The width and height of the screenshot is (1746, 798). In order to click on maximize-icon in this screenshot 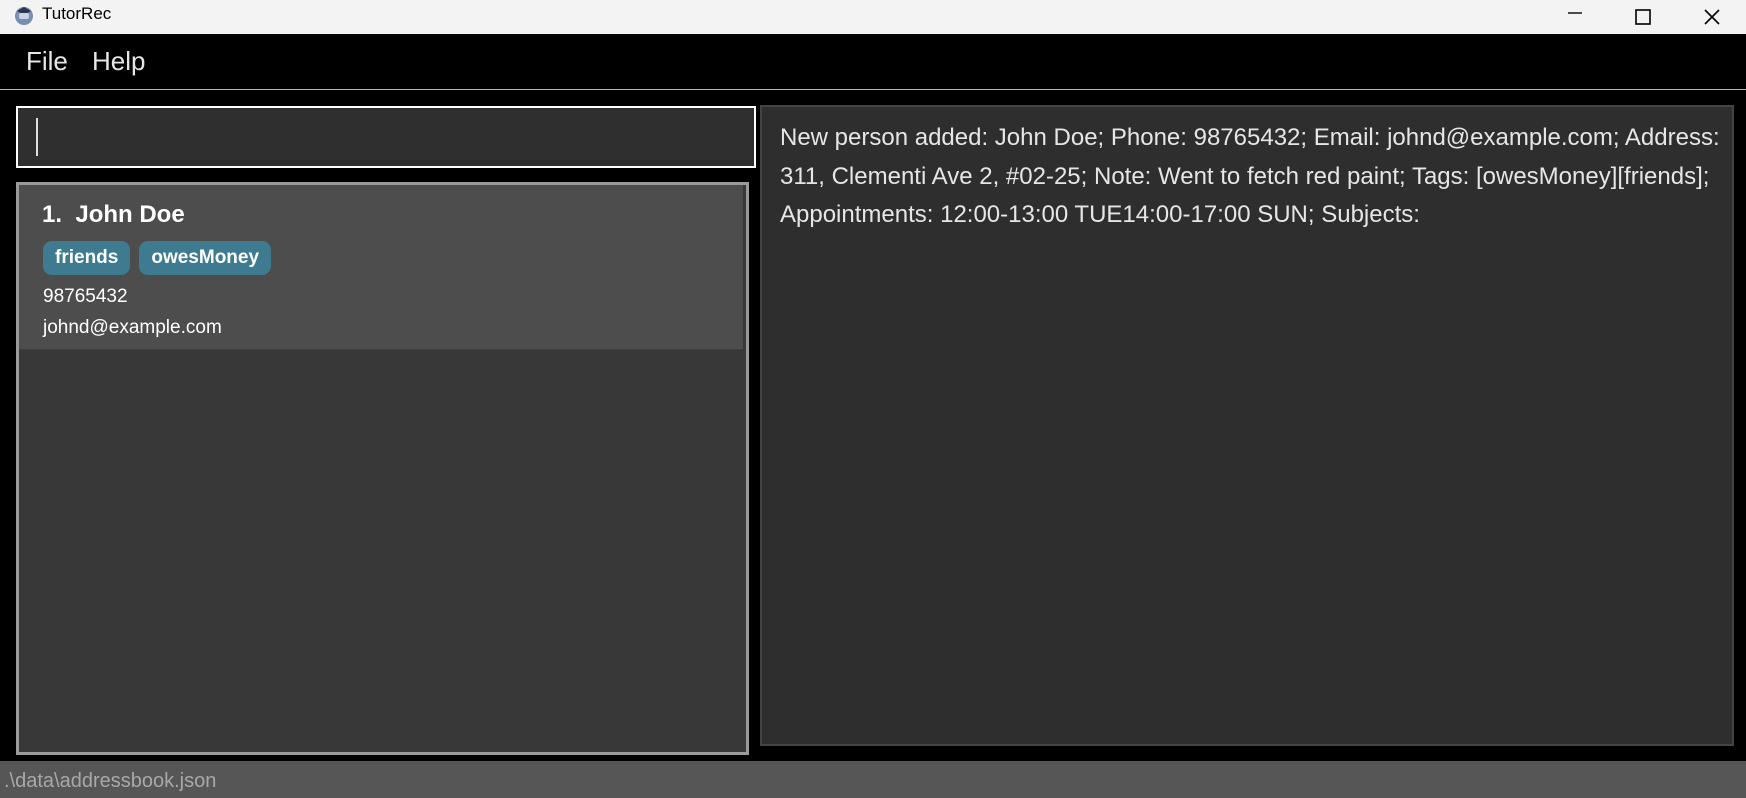, I will do `click(1643, 17)`.